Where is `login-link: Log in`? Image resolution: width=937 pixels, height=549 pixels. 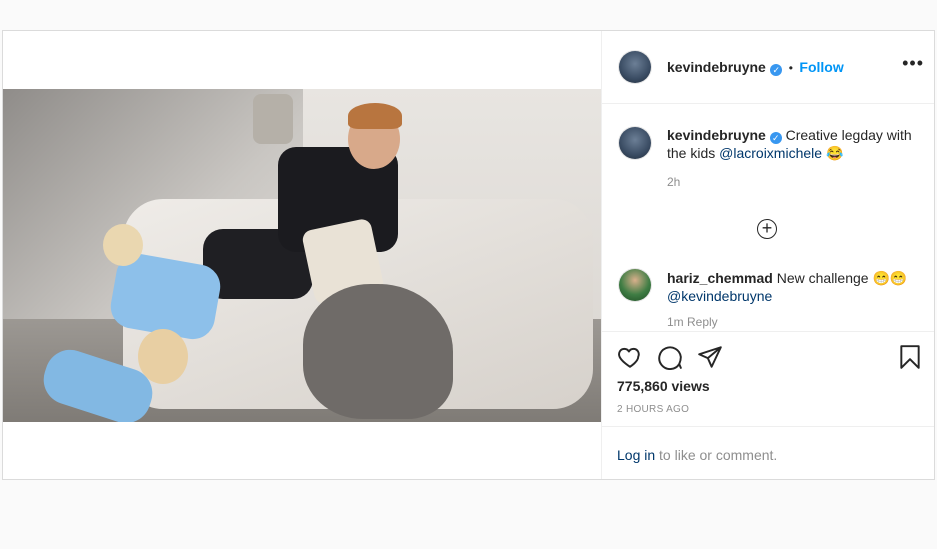 login-link: Log in is located at coordinates (636, 455).